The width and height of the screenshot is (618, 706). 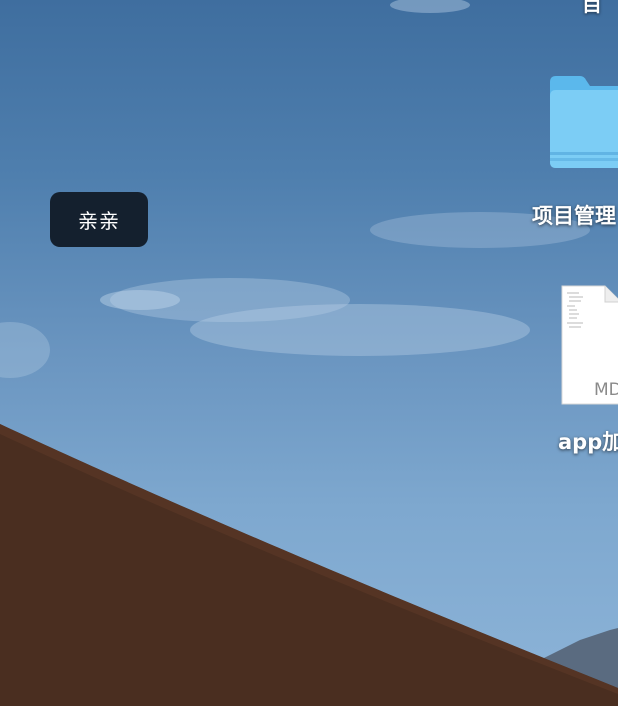 What do you see at coordinates (99, 219) in the screenshot?
I see `tooltip: 亲亲` at bounding box center [99, 219].